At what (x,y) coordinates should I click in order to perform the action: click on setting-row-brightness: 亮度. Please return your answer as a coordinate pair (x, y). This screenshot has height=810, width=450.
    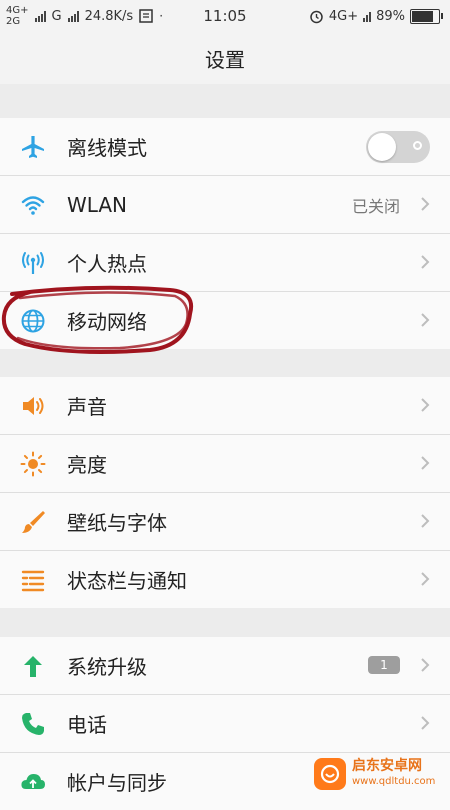
    Looking at the image, I should click on (225, 464).